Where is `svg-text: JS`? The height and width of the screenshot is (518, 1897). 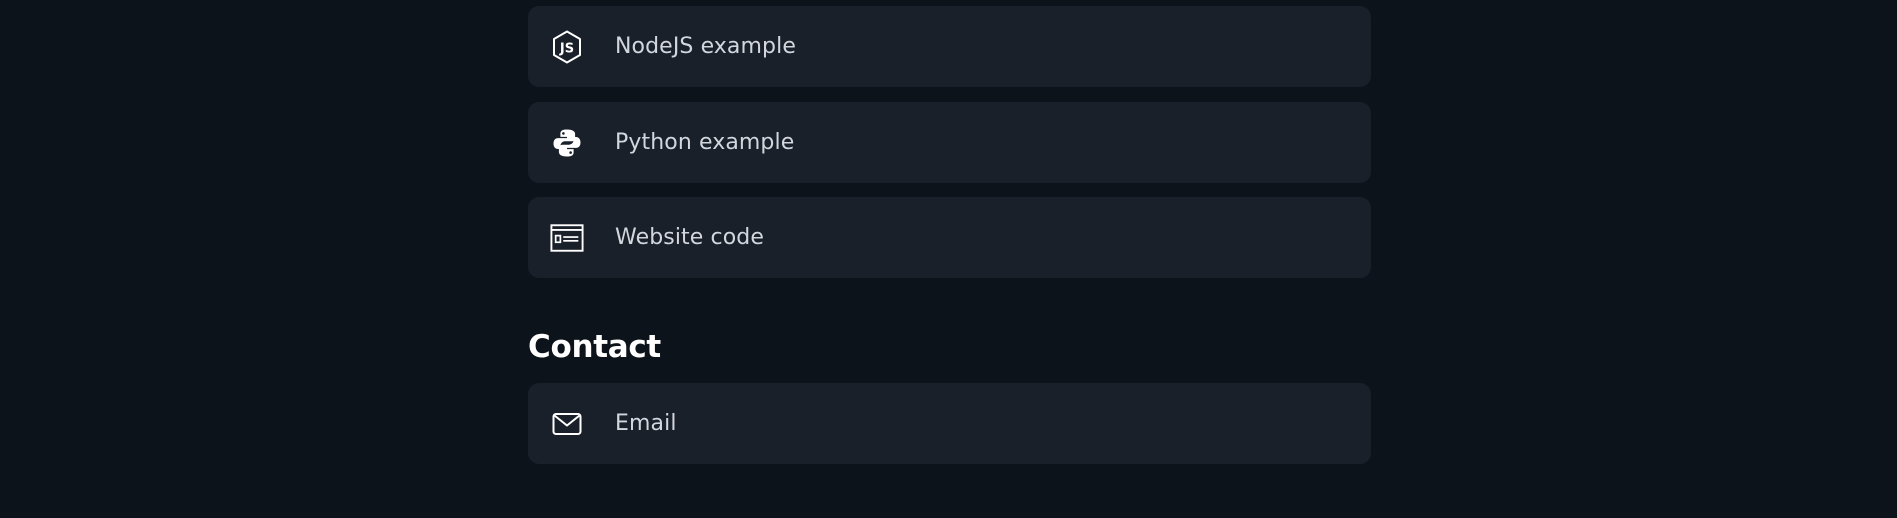 svg-text: JS is located at coordinates (566, 48).